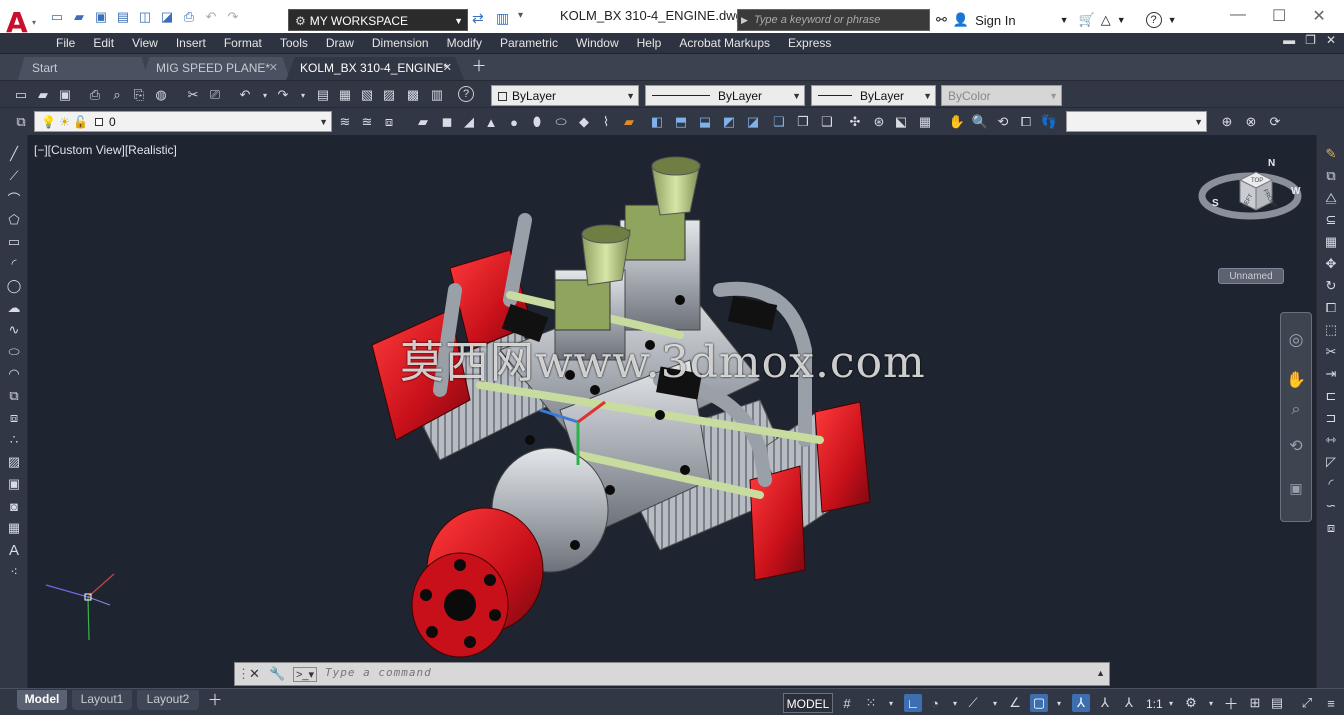 This screenshot has height=715, width=1344. I want to click on zoom-window-icon: ⧠, so click(1026, 122).